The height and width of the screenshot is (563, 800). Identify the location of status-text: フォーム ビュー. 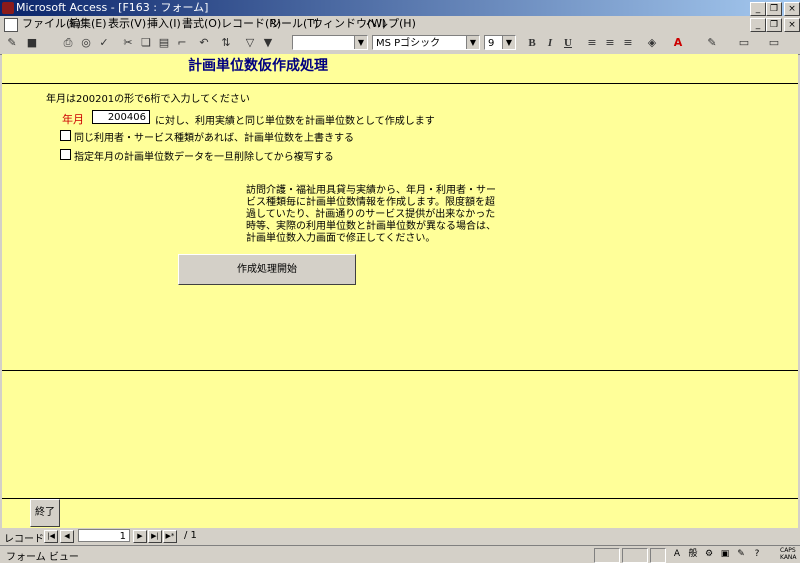
(42, 557).